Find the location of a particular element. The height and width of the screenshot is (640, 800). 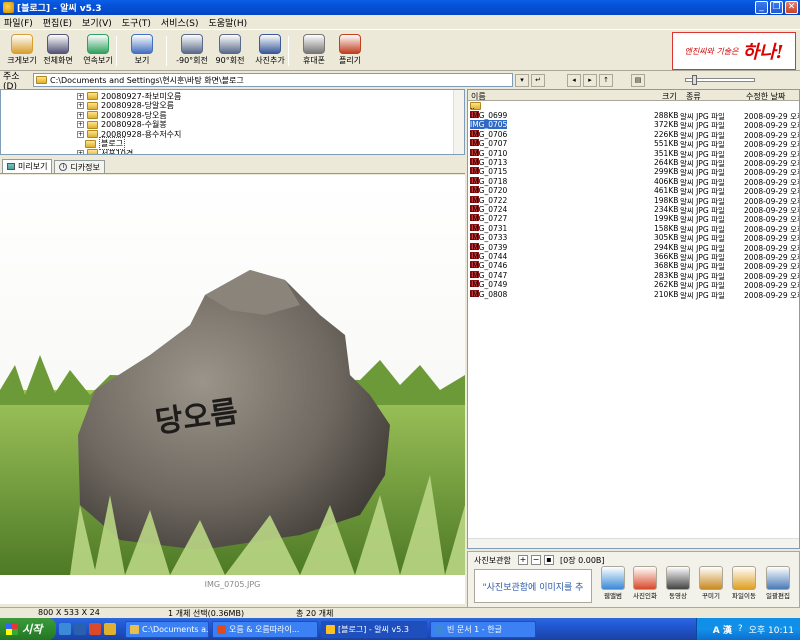

tree-item: +20080928-용수저수지 is located at coordinates (129, 134).